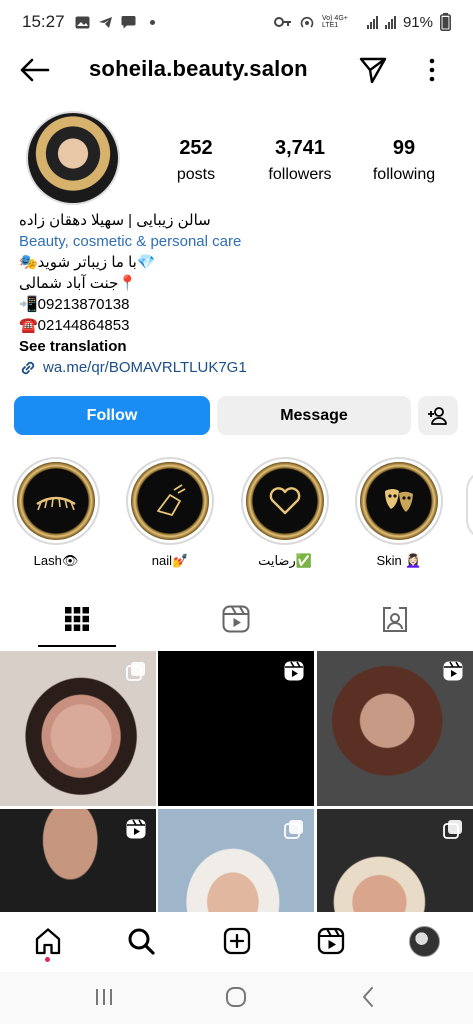 Image resolution: width=473 pixels, height=1024 pixels. What do you see at coordinates (404, 174) in the screenshot?
I see `following-label: following` at bounding box center [404, 174].